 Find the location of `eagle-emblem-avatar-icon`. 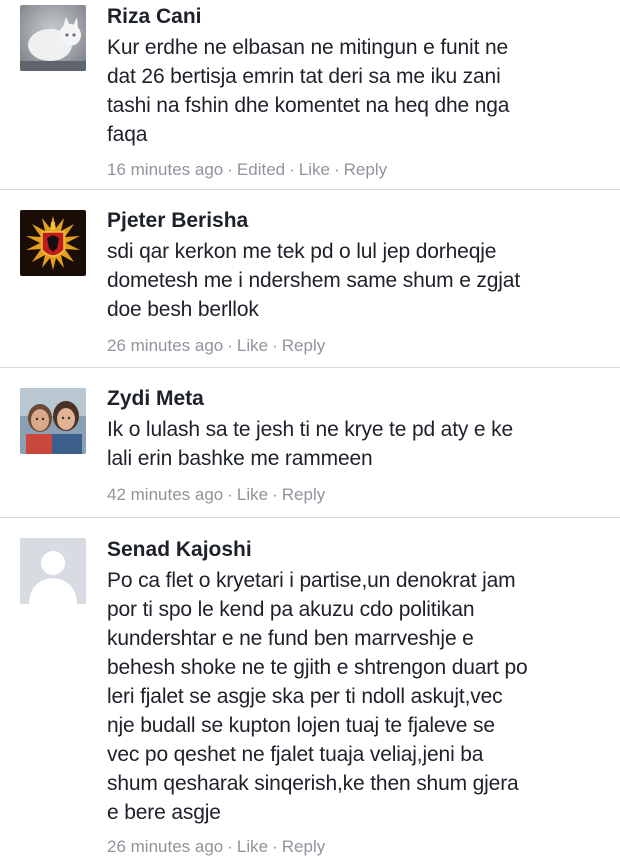

eagle-emblem-avatar-icon is located at coordinates (53, 243).